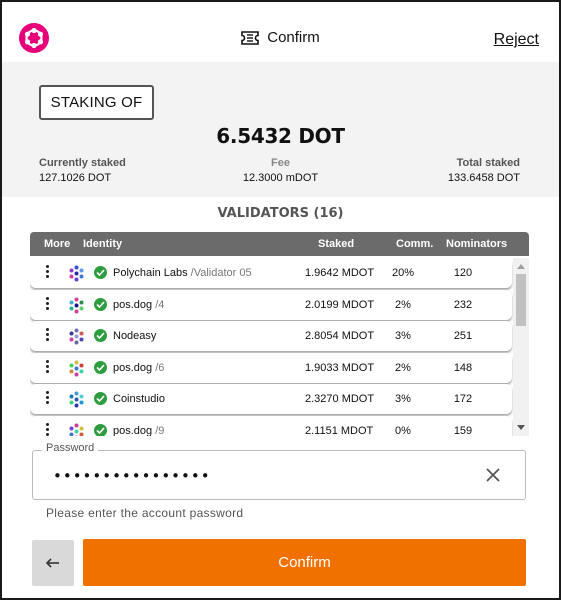 This screenshot has height=600, width=561. Describe the element at coordinates (271, 399) in the screenshot. I see `validator-row: Coinstudio 2.3270 MDOT 3% 172` at that location.